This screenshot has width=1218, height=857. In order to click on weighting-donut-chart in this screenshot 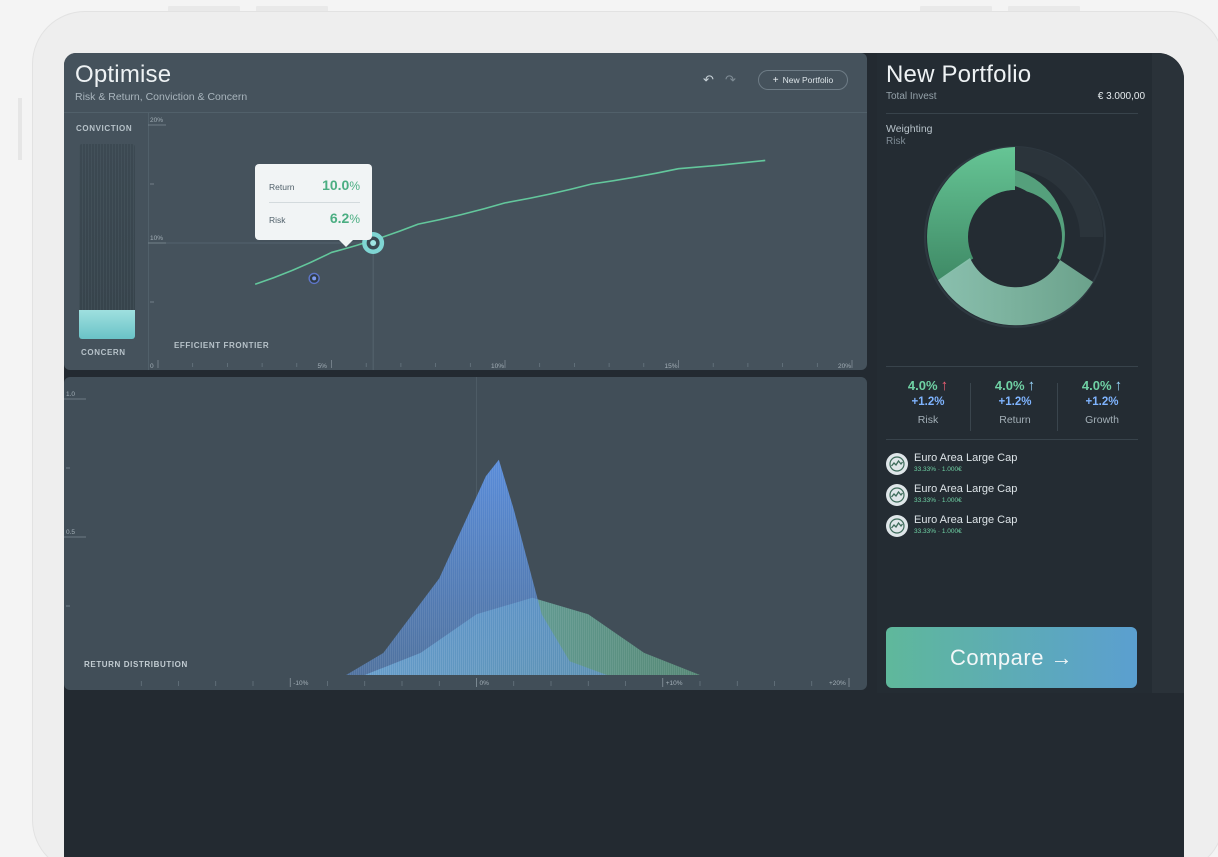, I will do `click(1015, 237)`.